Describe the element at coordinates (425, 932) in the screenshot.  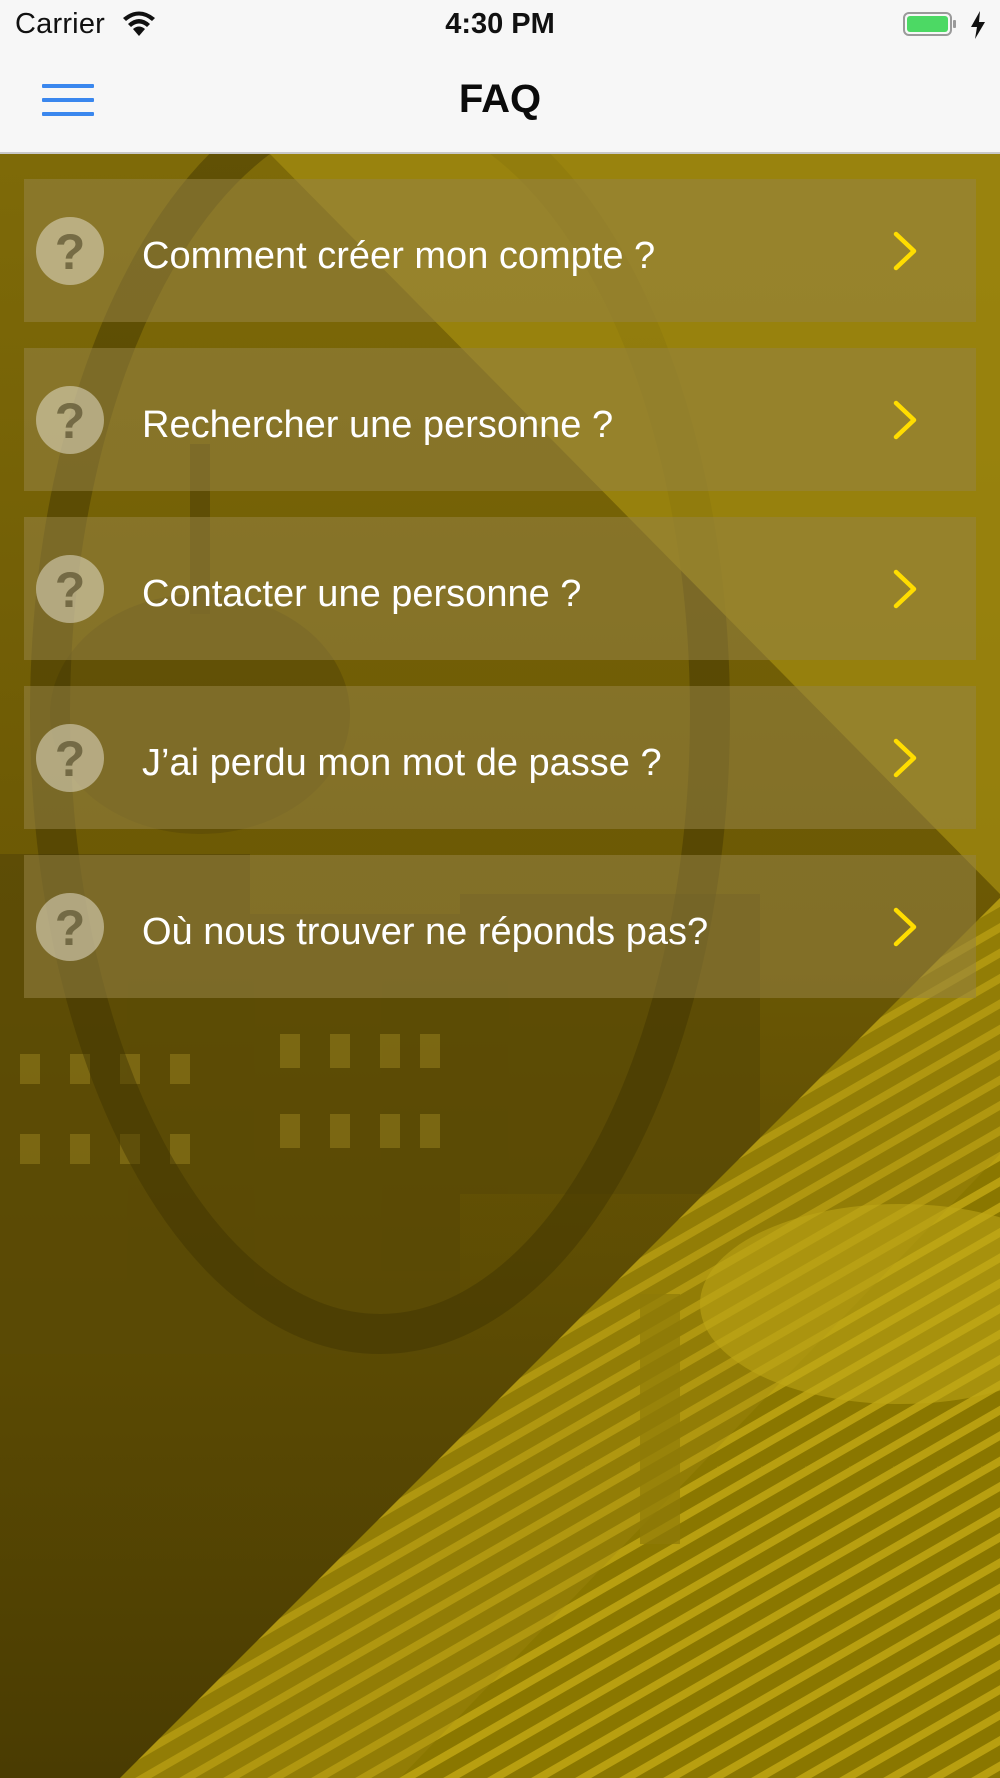
I see `faq-item-label: Où nous trouver ne réponds pas?` at that location.